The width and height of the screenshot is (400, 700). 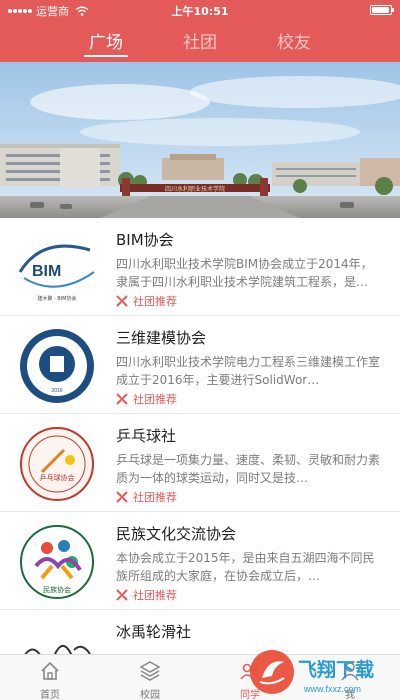 I want to click on nav-home: 首页, so click(x=50, y=677).